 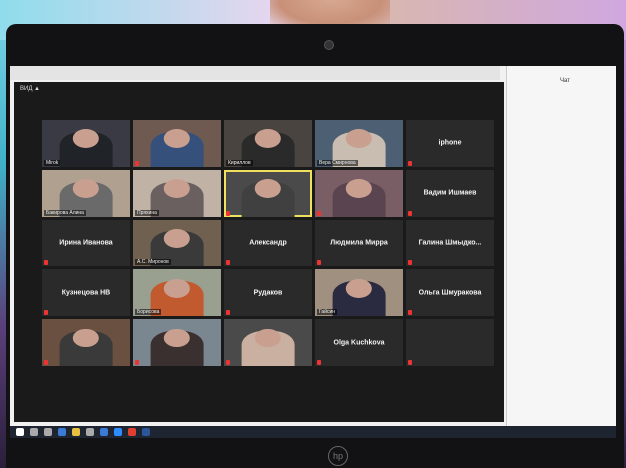 What do you see at coordinates (90, 432) in the screenshot?
I see `store-icon` at bounding box center [90, 432].